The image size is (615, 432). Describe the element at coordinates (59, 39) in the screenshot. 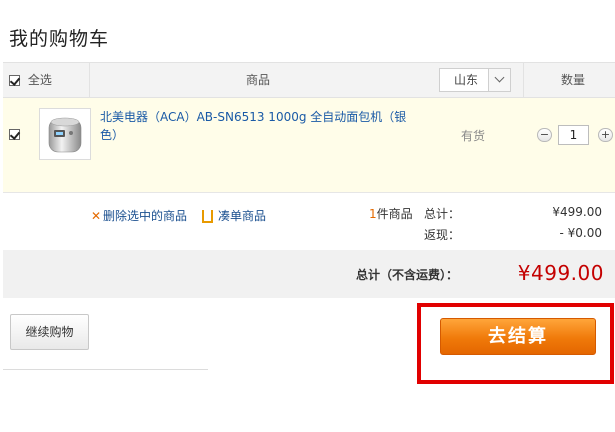

I see `page-title: 我的购物车` at that location.